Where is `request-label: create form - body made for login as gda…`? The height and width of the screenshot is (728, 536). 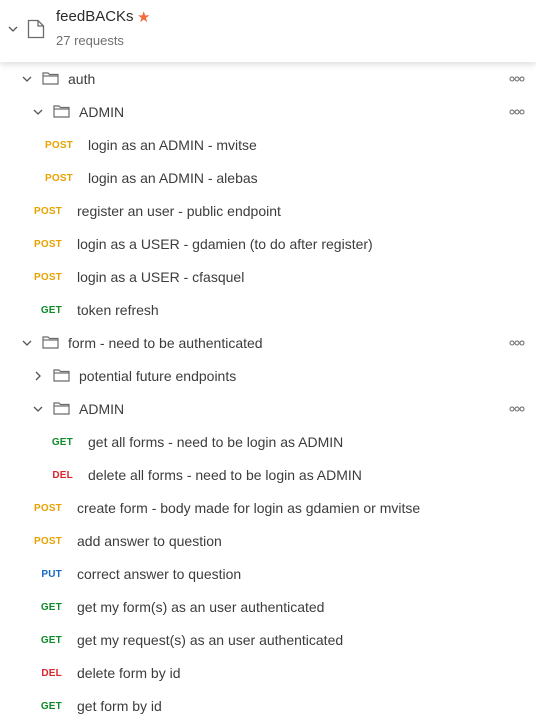
request-label: create form - body made for login as gda… is located at coordinates (249, 508).